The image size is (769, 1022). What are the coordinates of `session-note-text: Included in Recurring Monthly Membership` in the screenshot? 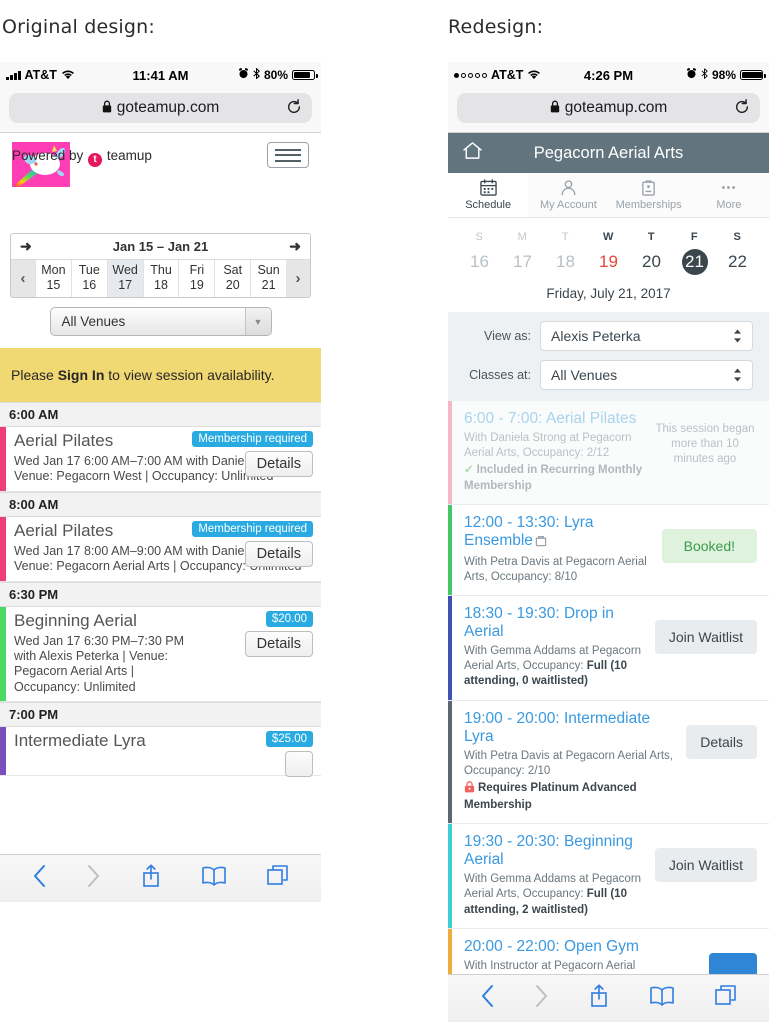 It's located at (553, 478).